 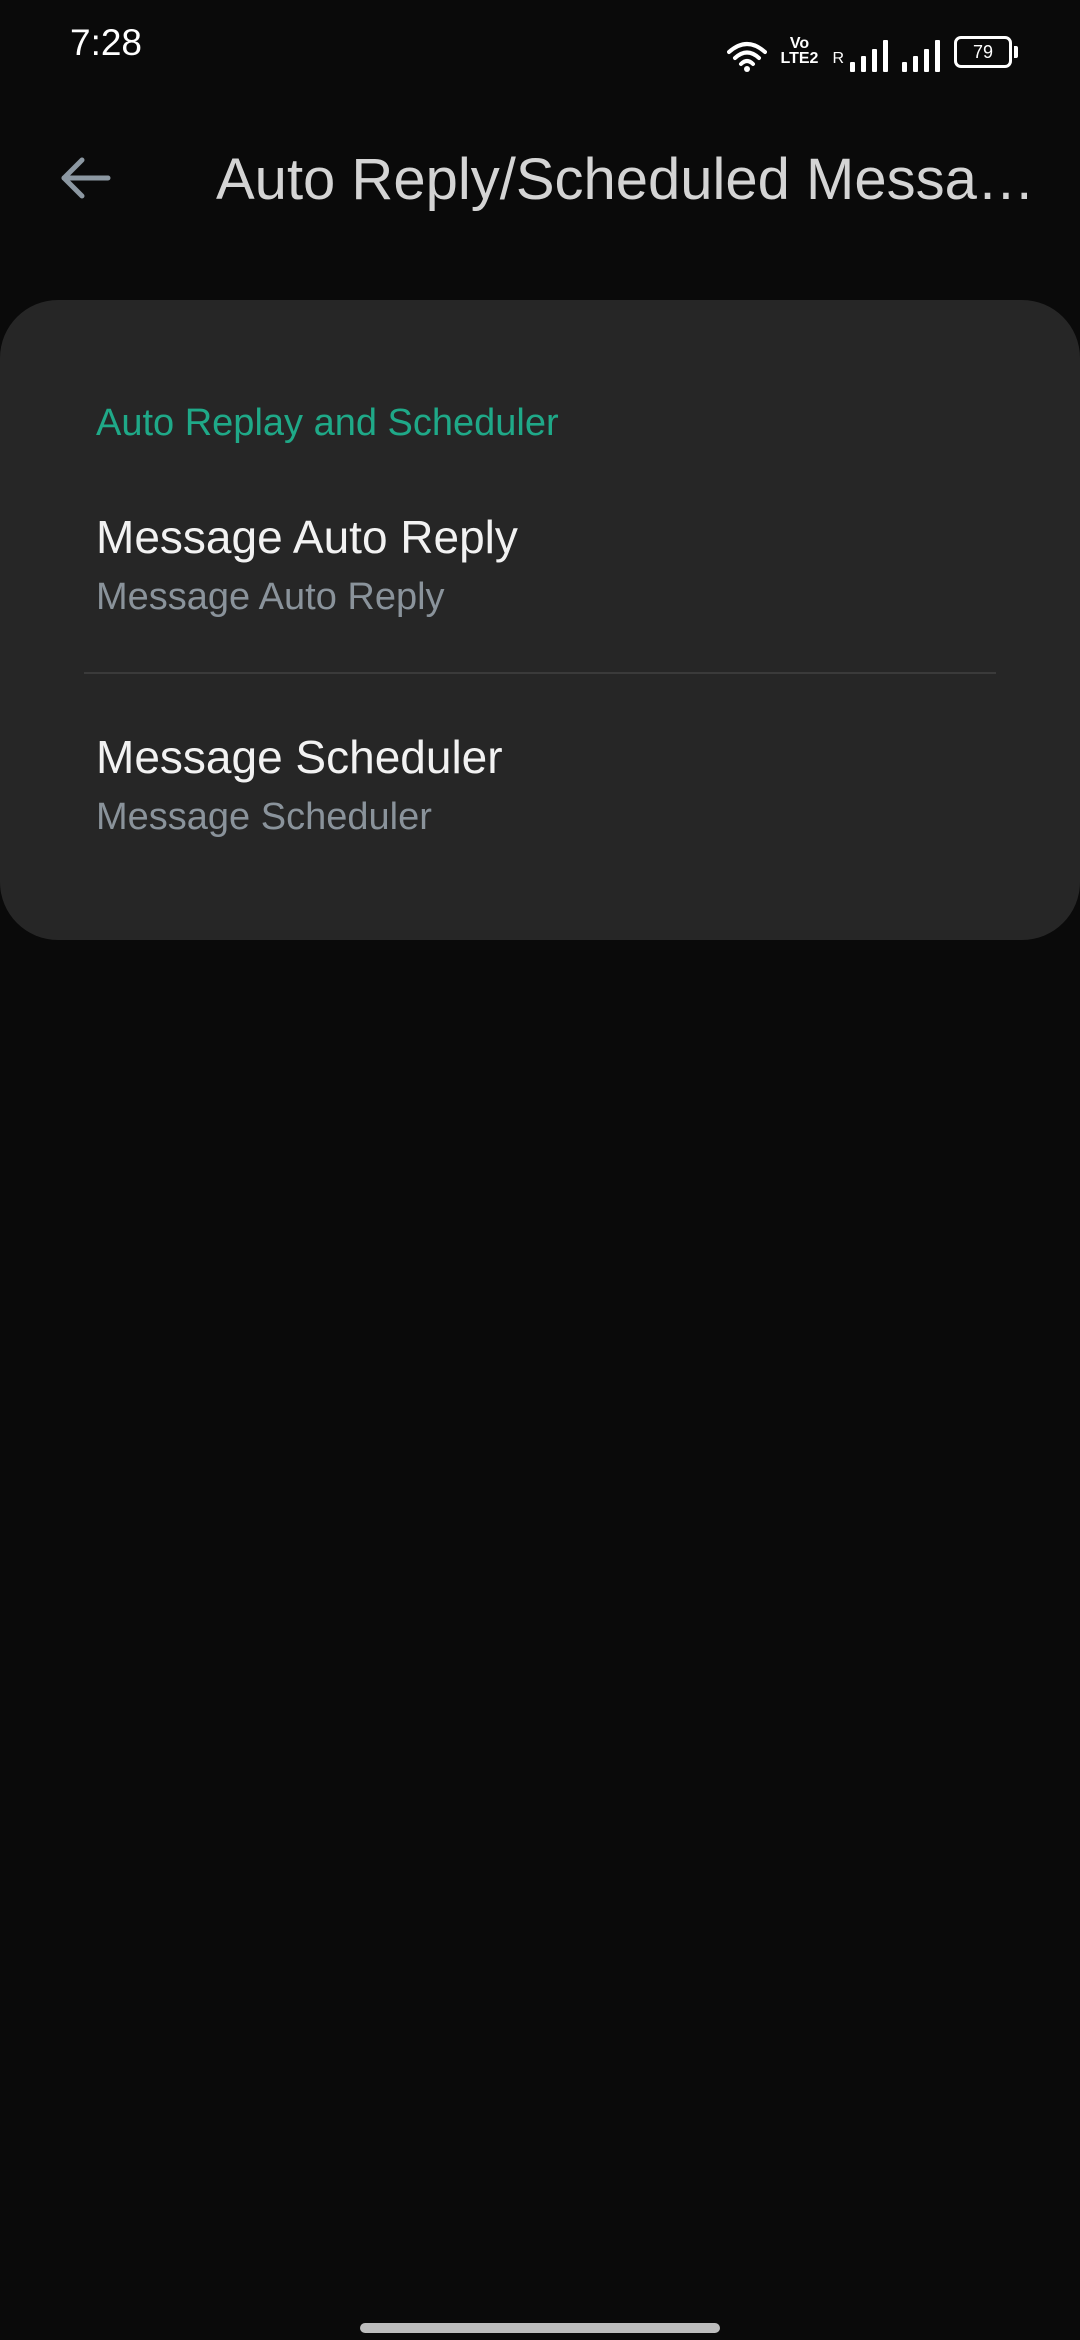 What do you see at coordinates (540, 50) in the screenshot?
I see `status-bar: 7:28 Vo LTE2 R 79` at bounding box center [540, 50].